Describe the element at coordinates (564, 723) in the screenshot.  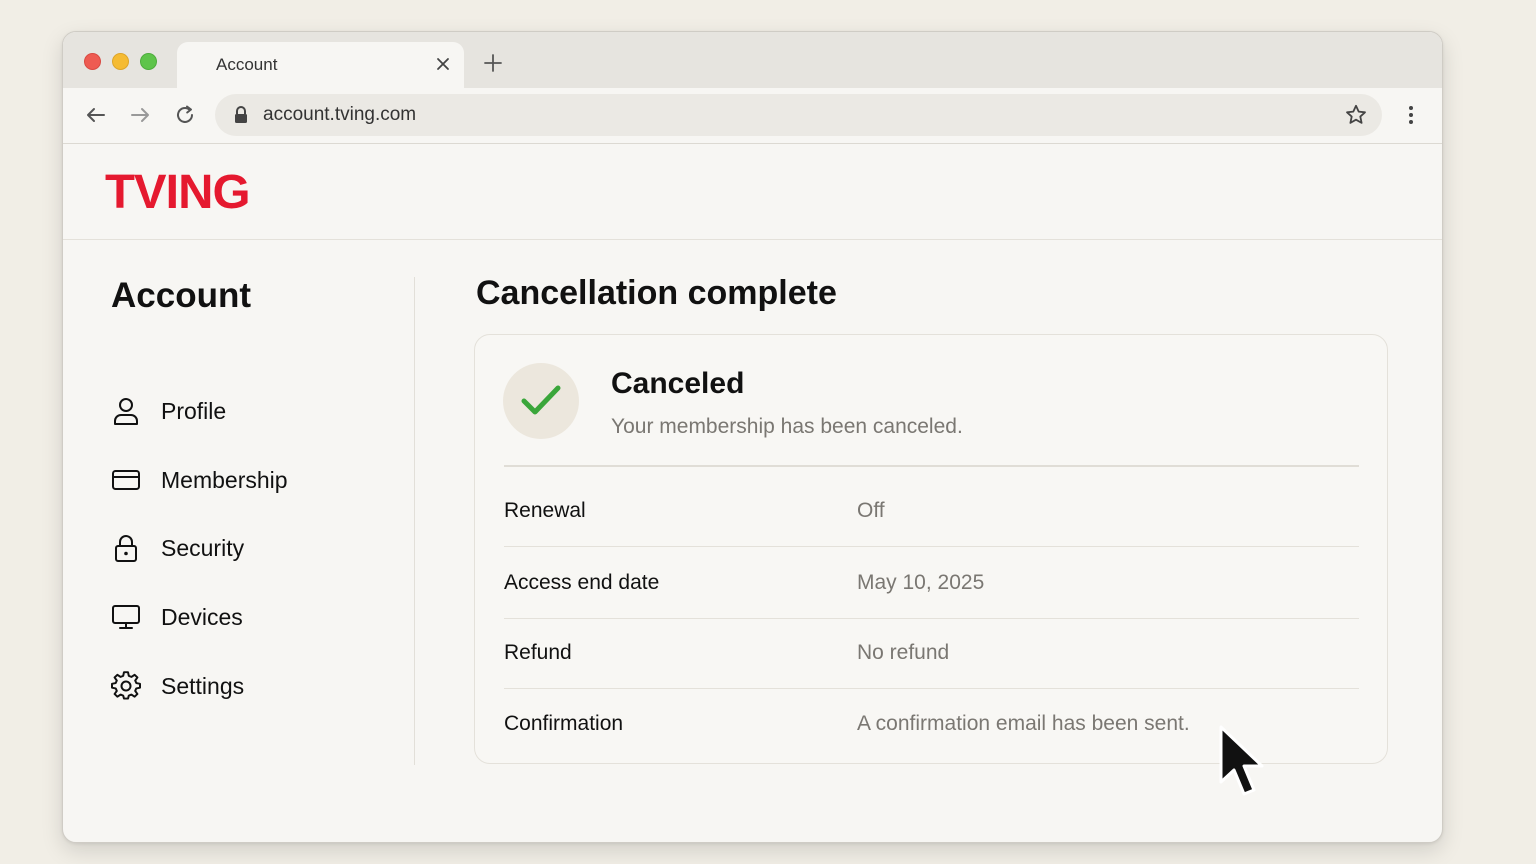
I see `detail-label-confirmation: Confirmation` at that location.